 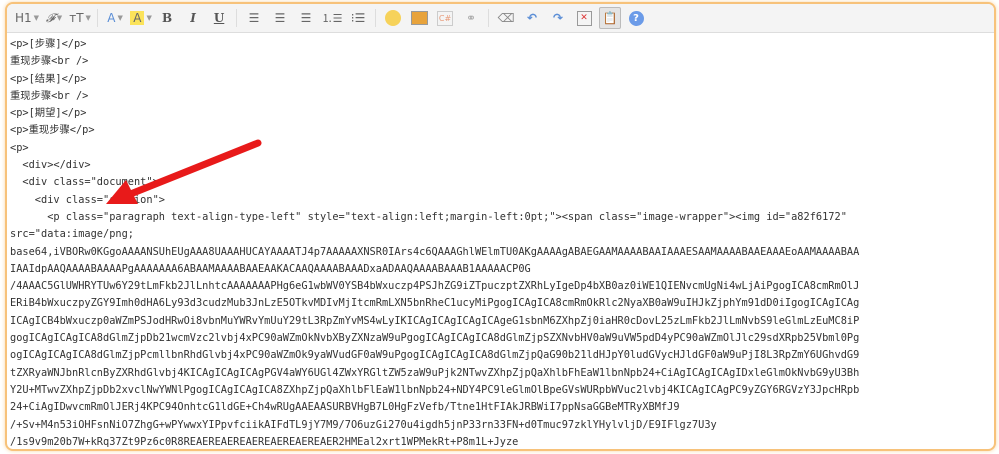 I want to click on code-line: <div class="document">, so click(x=84, y=182).